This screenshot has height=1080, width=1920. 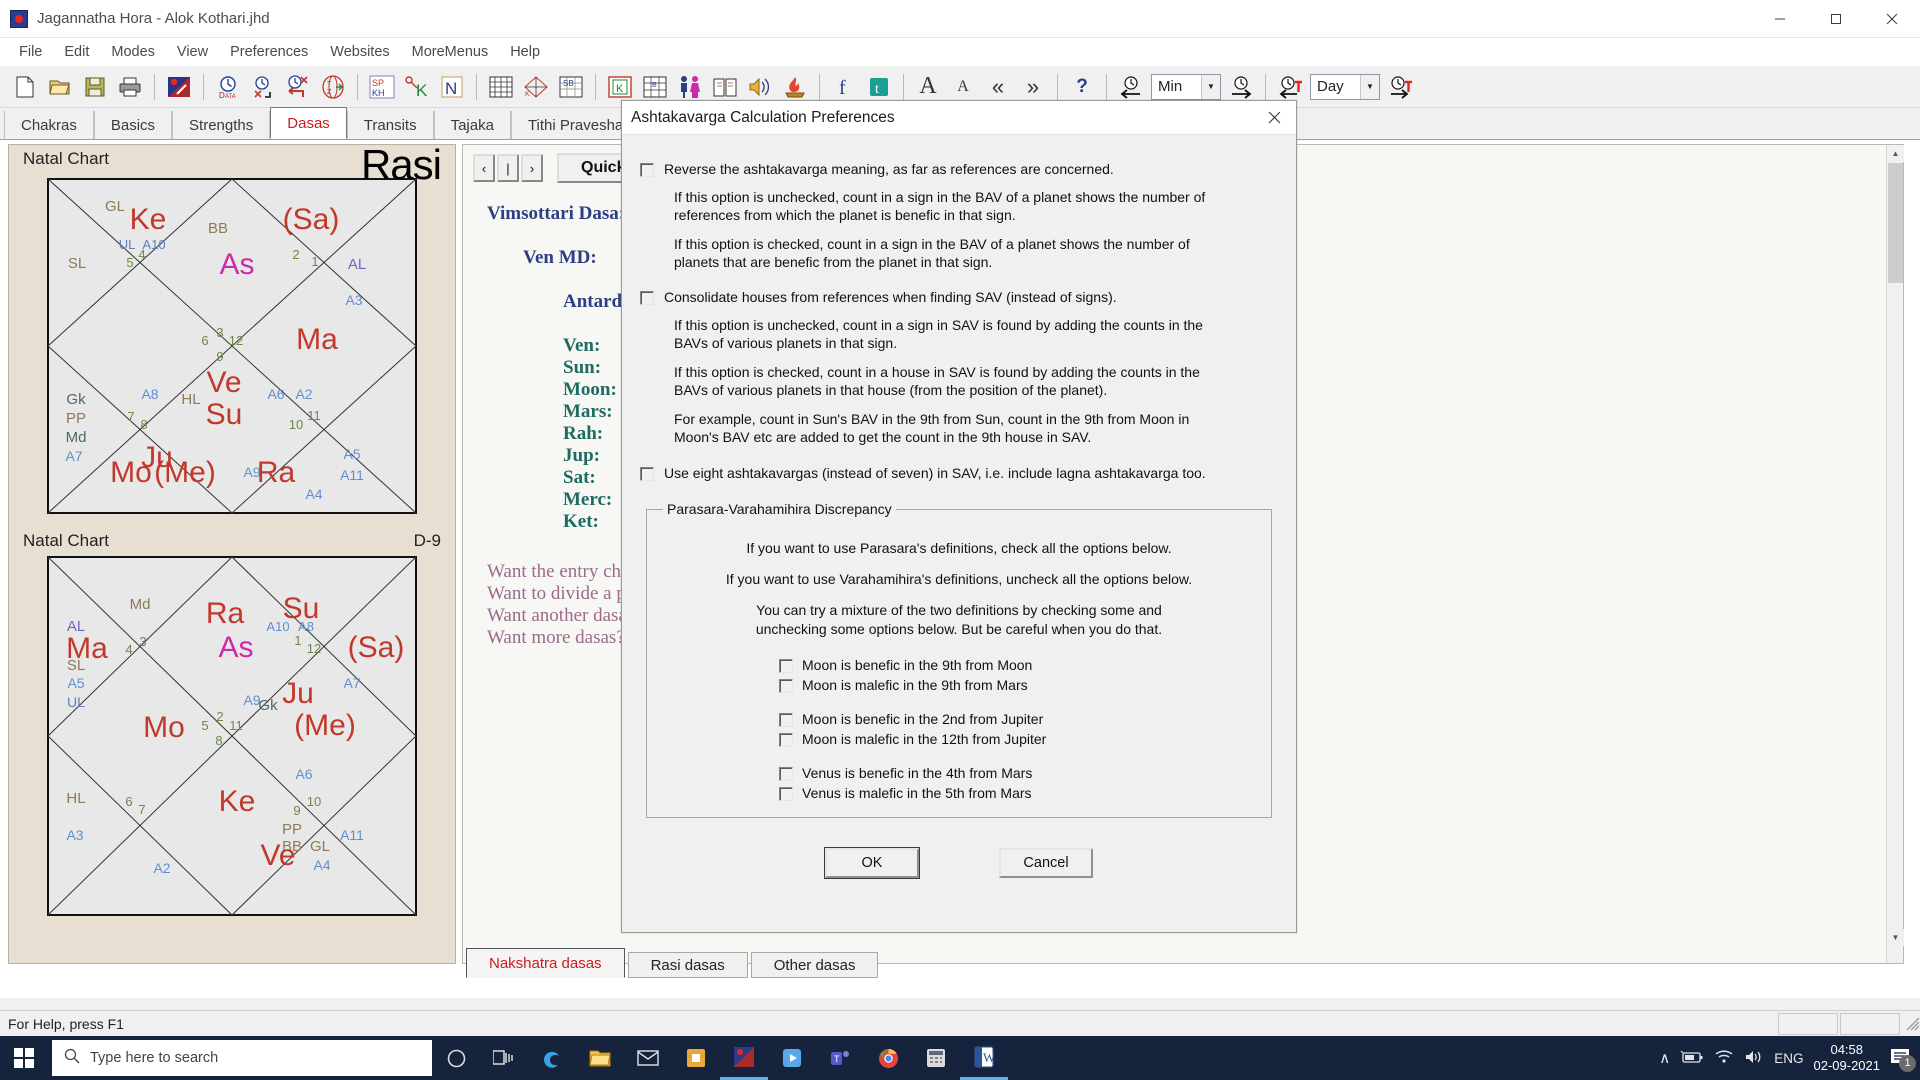 I want to click on word-icon: W, so click(x=984, y=1058).